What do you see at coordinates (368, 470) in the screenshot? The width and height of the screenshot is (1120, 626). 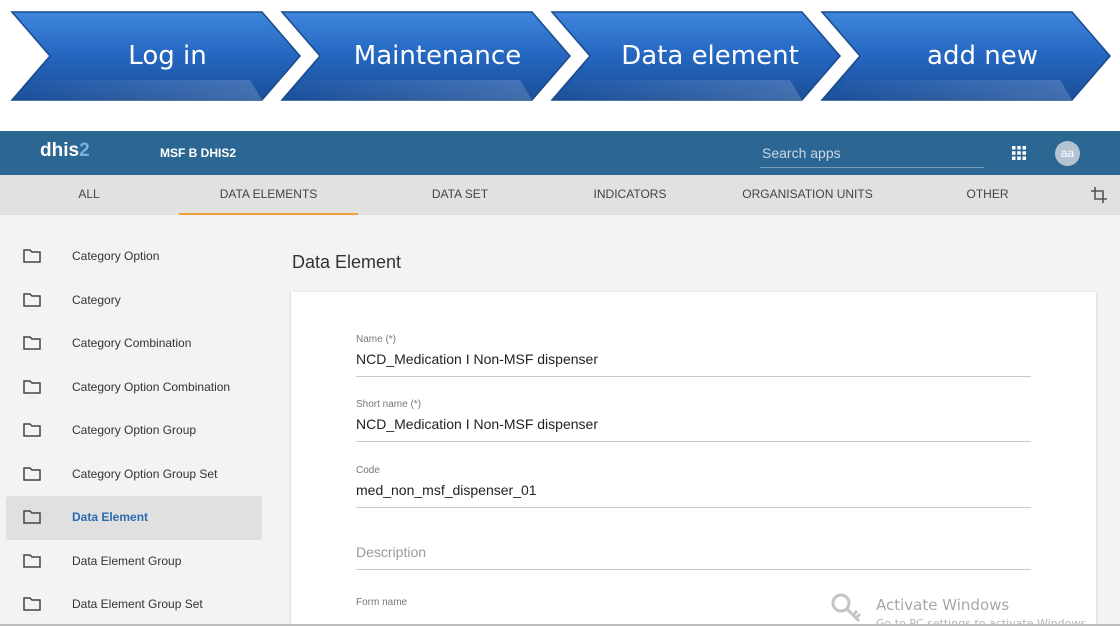 I see `code-label: Code` at bounding box center [368, 470].